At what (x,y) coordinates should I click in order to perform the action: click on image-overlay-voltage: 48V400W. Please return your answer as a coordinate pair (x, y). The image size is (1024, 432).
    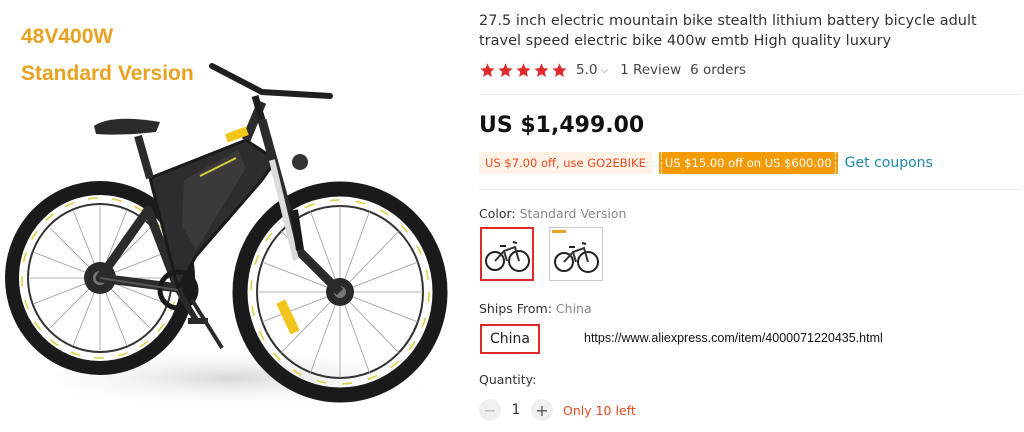
    Looking at the image, I should click on (67, 36).